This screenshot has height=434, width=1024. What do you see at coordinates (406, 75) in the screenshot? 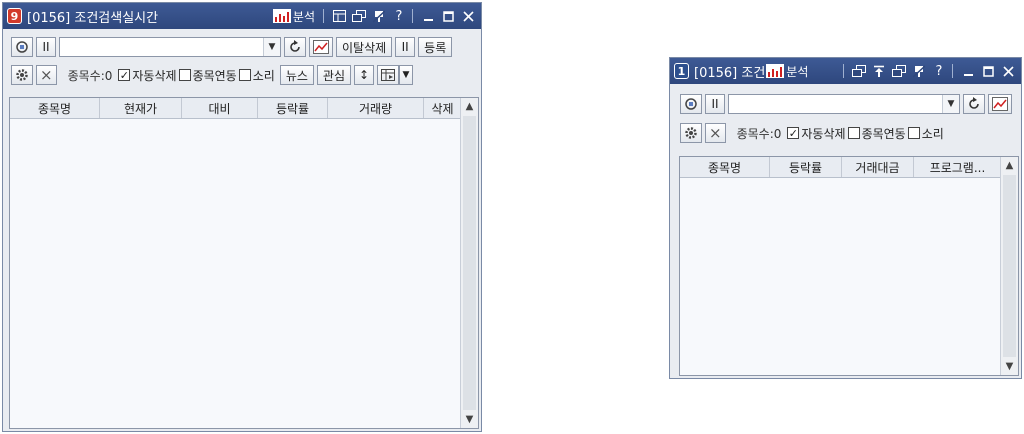
I see `more-dropdown: ▼` at bounding box center [406, 75].